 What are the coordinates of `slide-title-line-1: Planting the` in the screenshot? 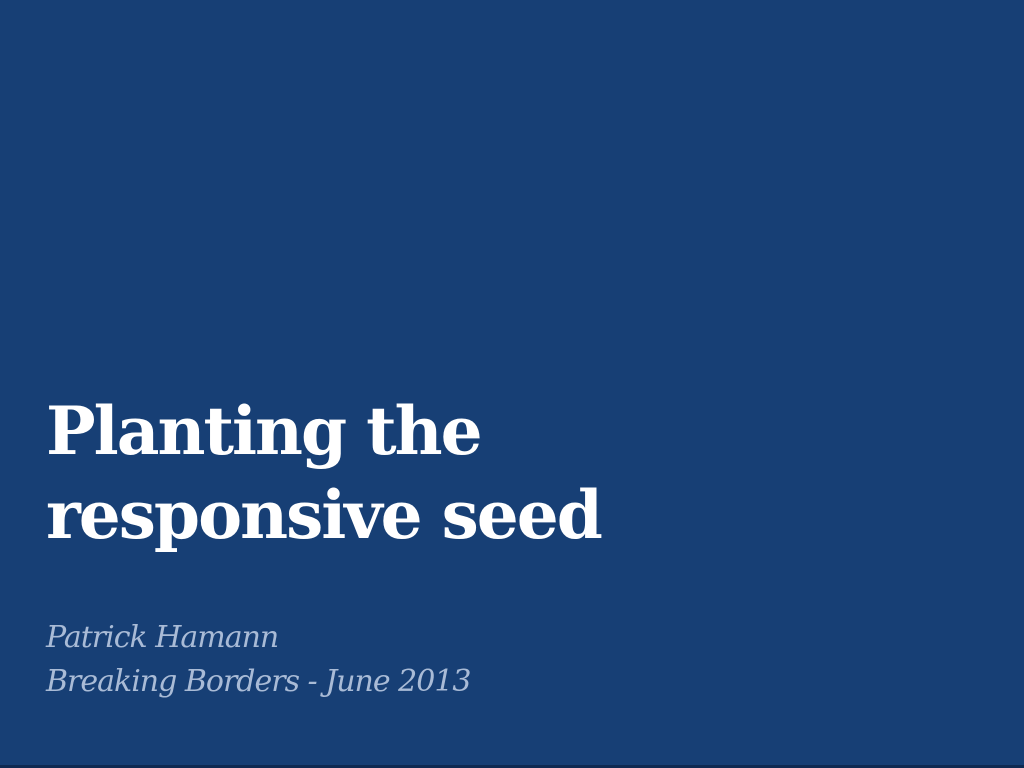 It's located at (264, 431).